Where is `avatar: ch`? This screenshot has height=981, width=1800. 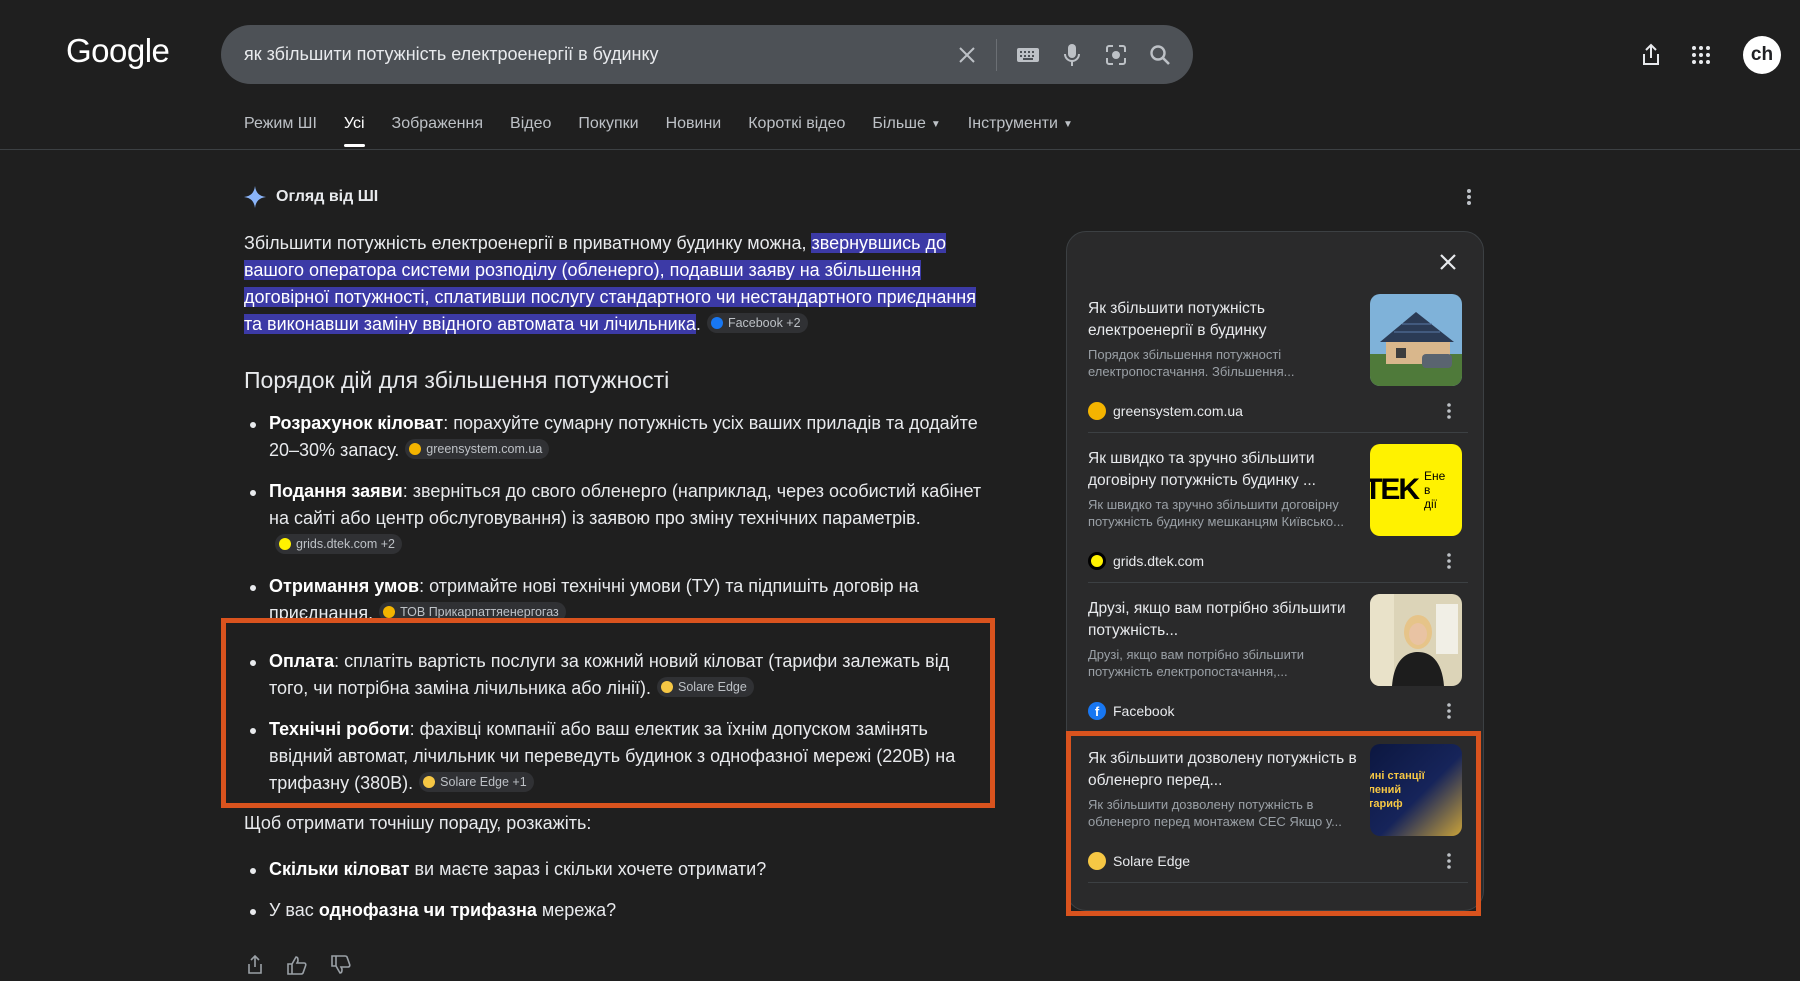
avatar: ch is located at coordinates (1762, 55).